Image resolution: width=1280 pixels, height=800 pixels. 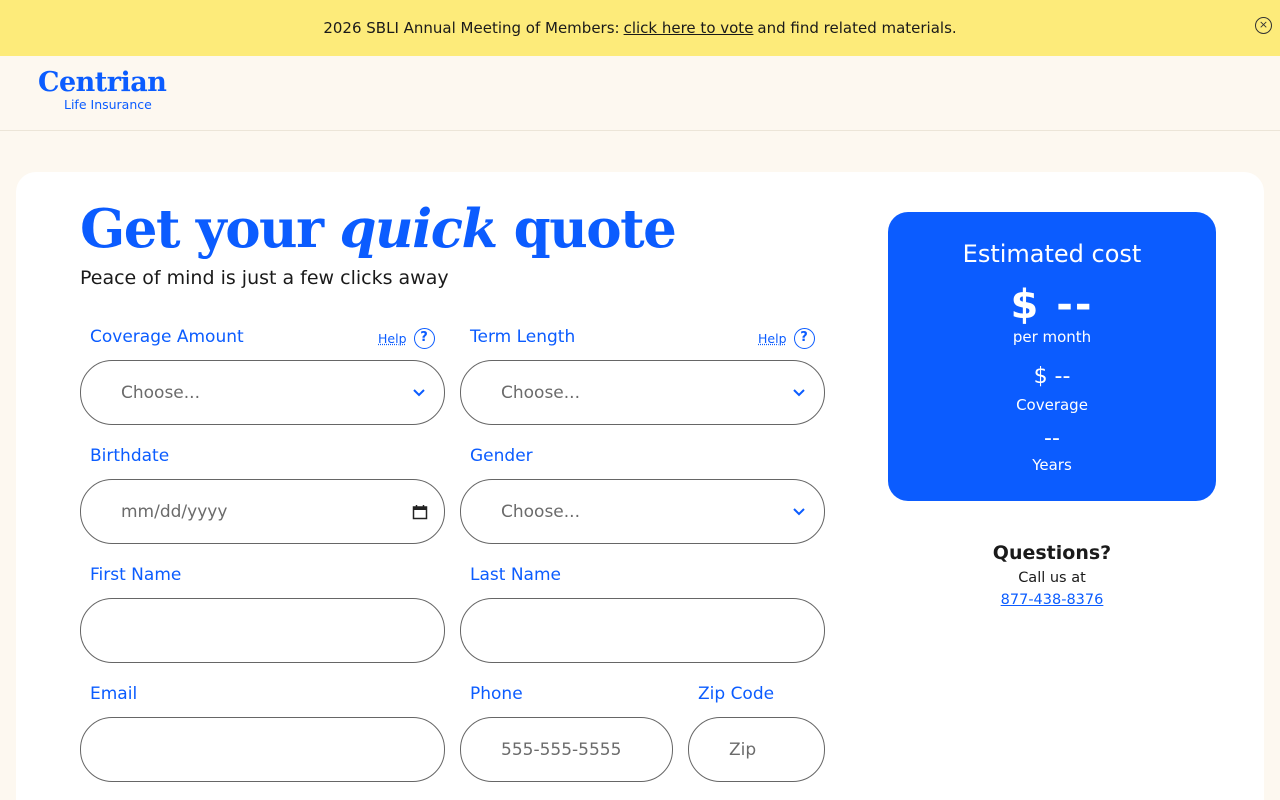 What do you see at coordinates (471, 28) in the screenshot?
I see `banner-text: 2026 SBLI Annual Meeting of Members:` at bounding box center [471, 28].